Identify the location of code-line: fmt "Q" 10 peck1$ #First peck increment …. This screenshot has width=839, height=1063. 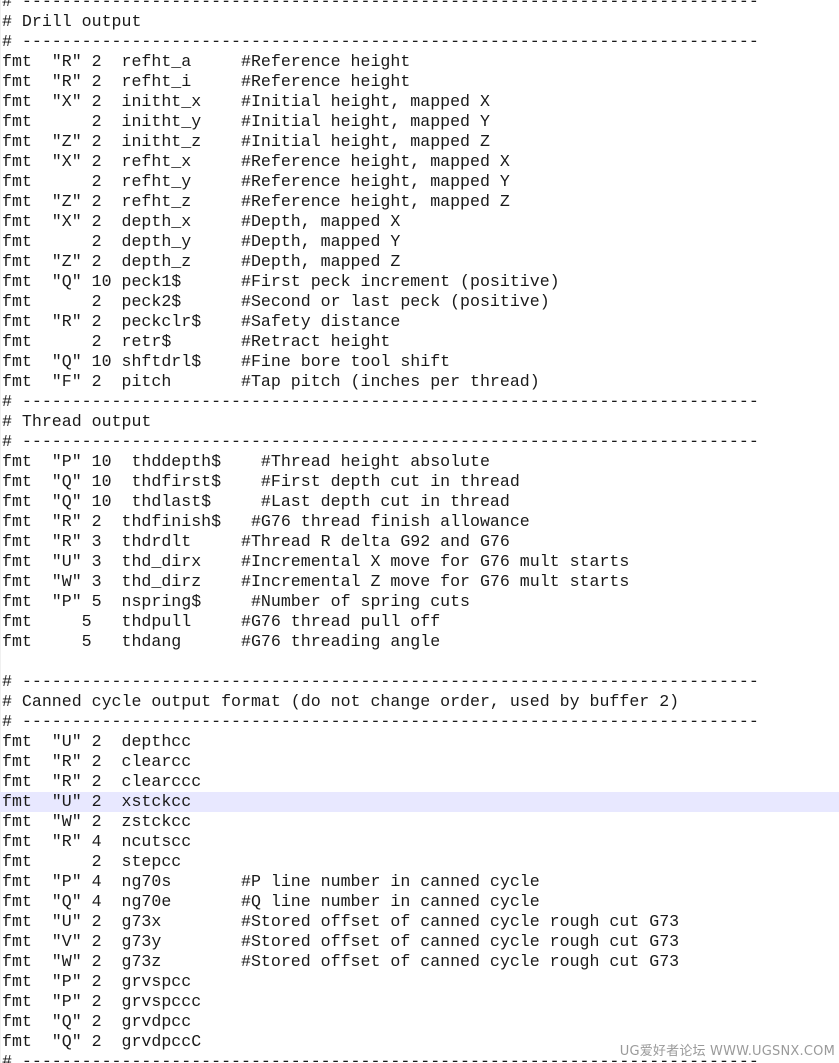
(419, 282).